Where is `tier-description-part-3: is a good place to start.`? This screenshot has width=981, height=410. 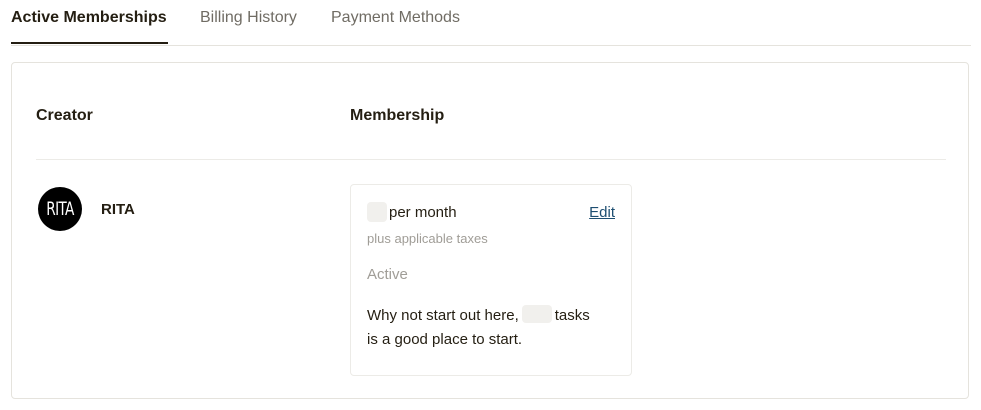 tier-description-part-3: is a good place to start. is located at coordinates (445, 339).